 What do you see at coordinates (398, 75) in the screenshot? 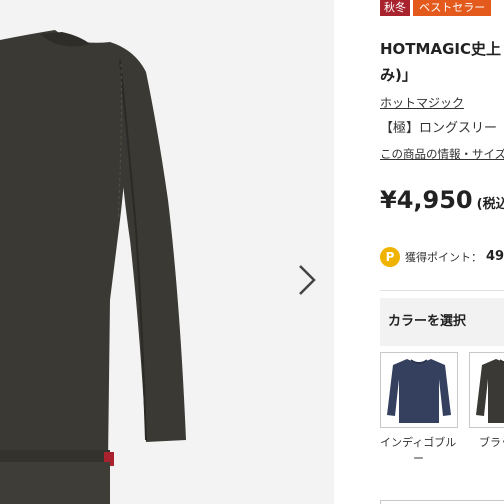
I see `product-title-line2: み)」` at bounding box center [398, 75].